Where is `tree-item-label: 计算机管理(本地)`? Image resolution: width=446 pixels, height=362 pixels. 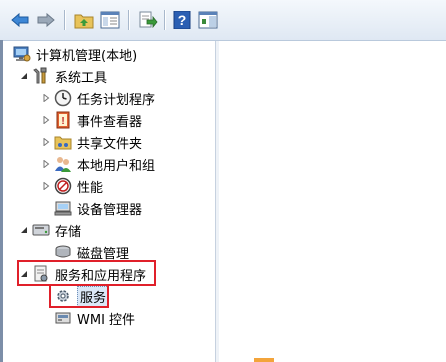 tree-item-label: 计算机管理(本地) is located at coordinates (87, 56).